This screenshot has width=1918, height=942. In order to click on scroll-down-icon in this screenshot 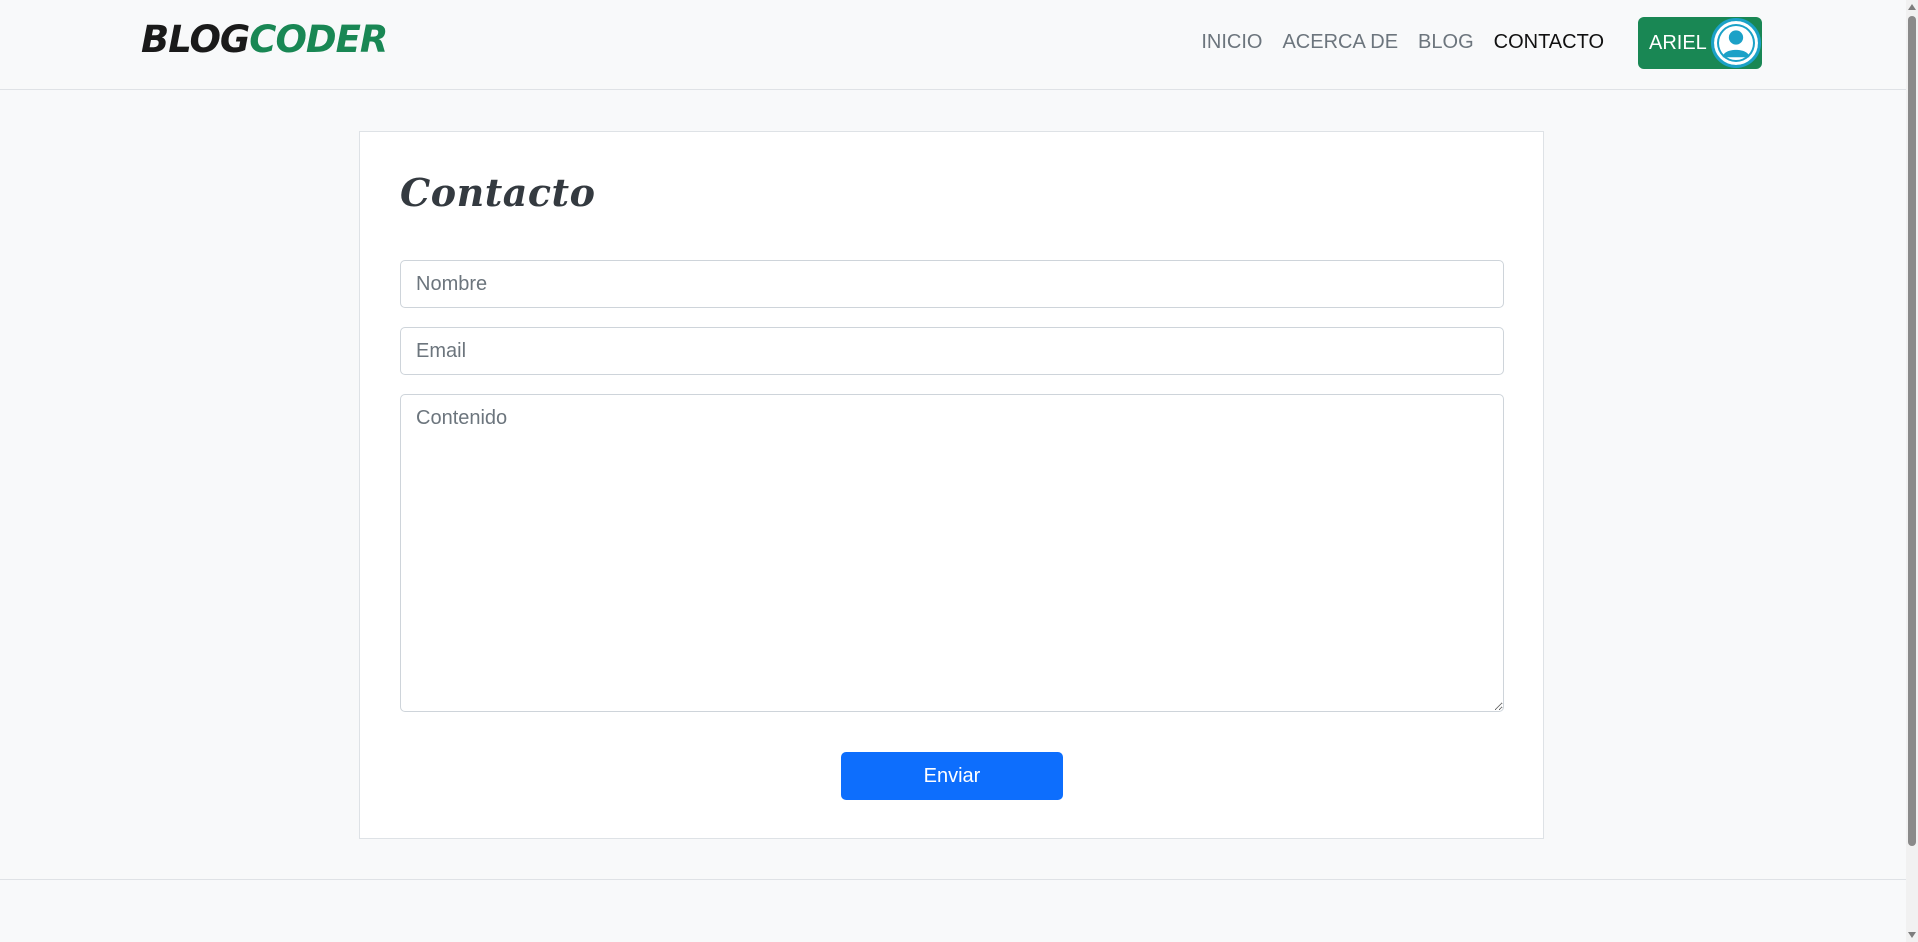, I will do `click(1912, 935)`.